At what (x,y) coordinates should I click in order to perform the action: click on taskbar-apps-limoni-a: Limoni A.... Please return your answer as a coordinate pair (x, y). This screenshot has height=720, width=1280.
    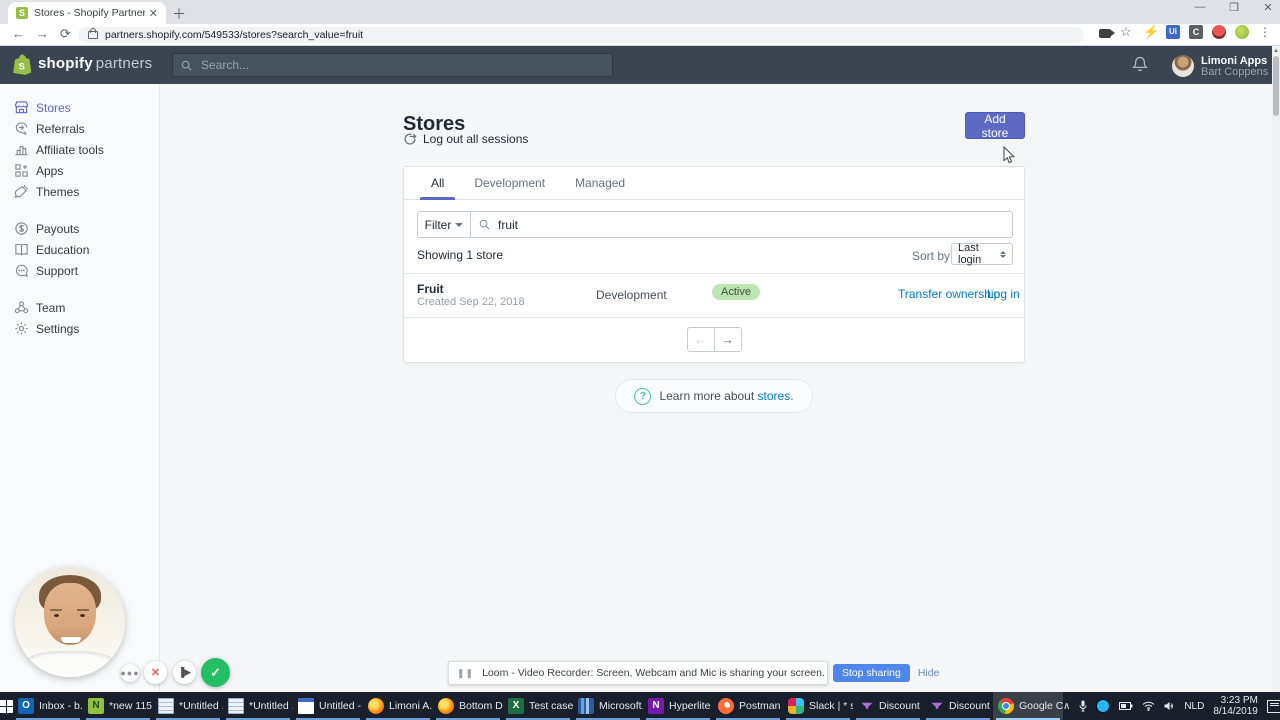
    Looking at the image, I should click on (398, 706).